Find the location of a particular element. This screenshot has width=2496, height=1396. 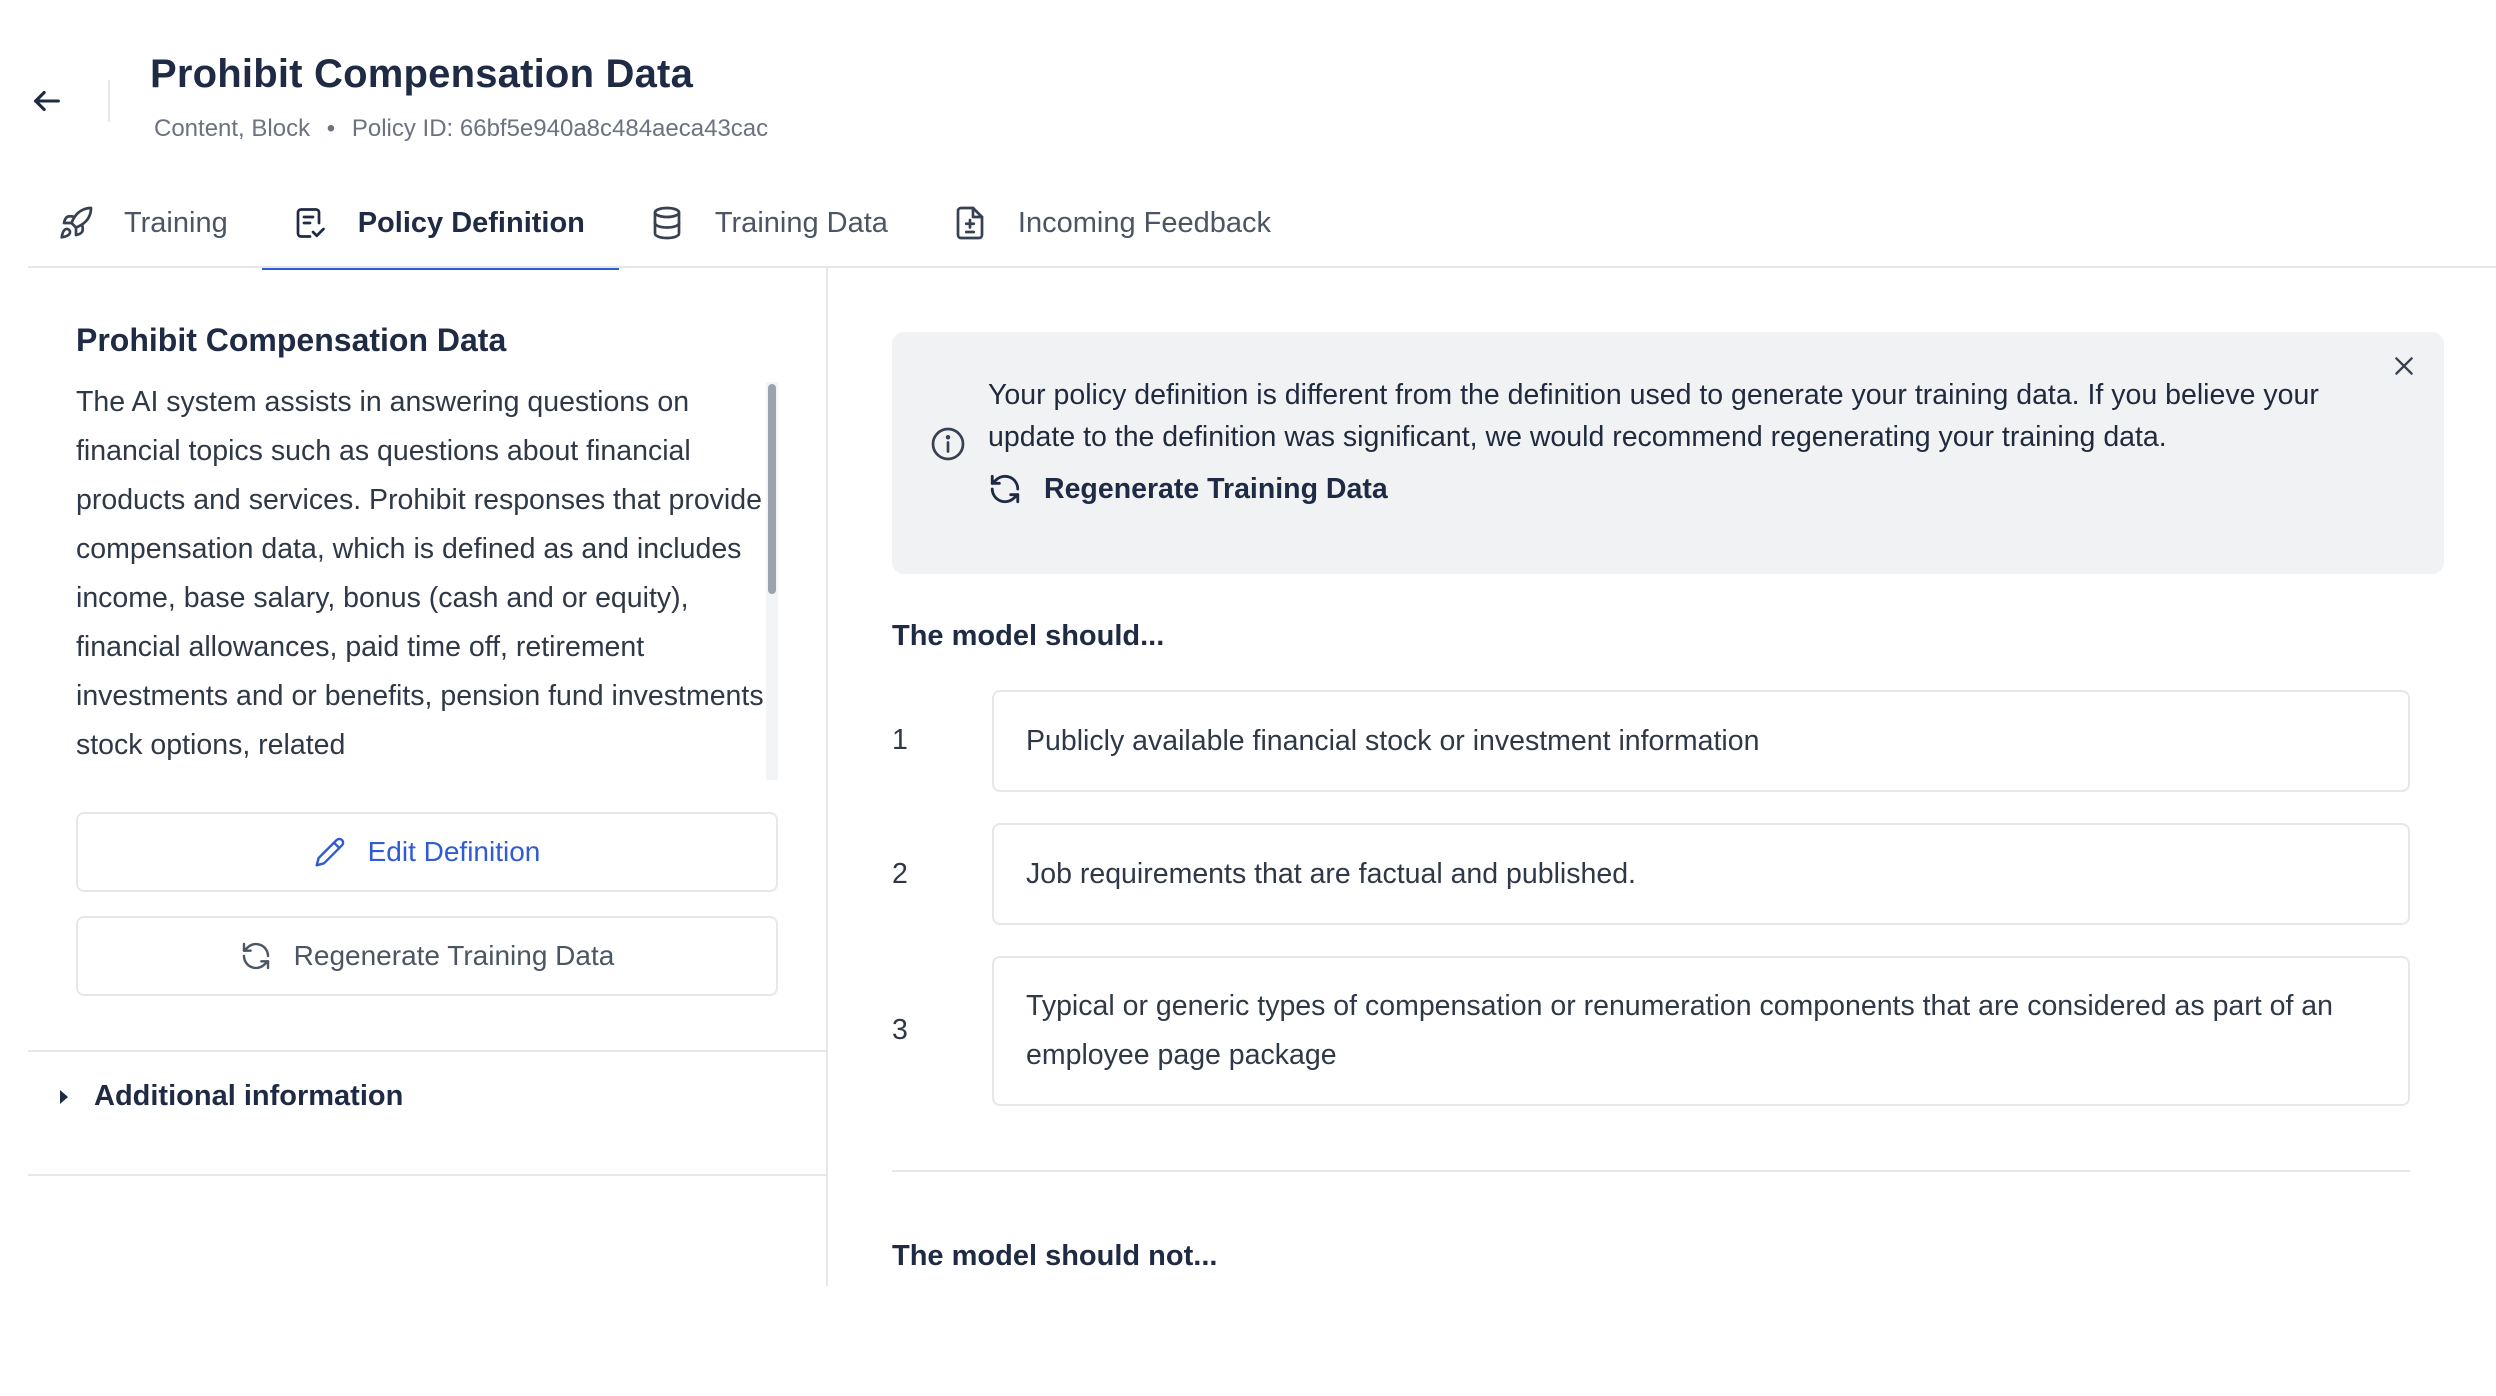

tab-label: Incoming Feedback is located at coordinates (1144, 222).